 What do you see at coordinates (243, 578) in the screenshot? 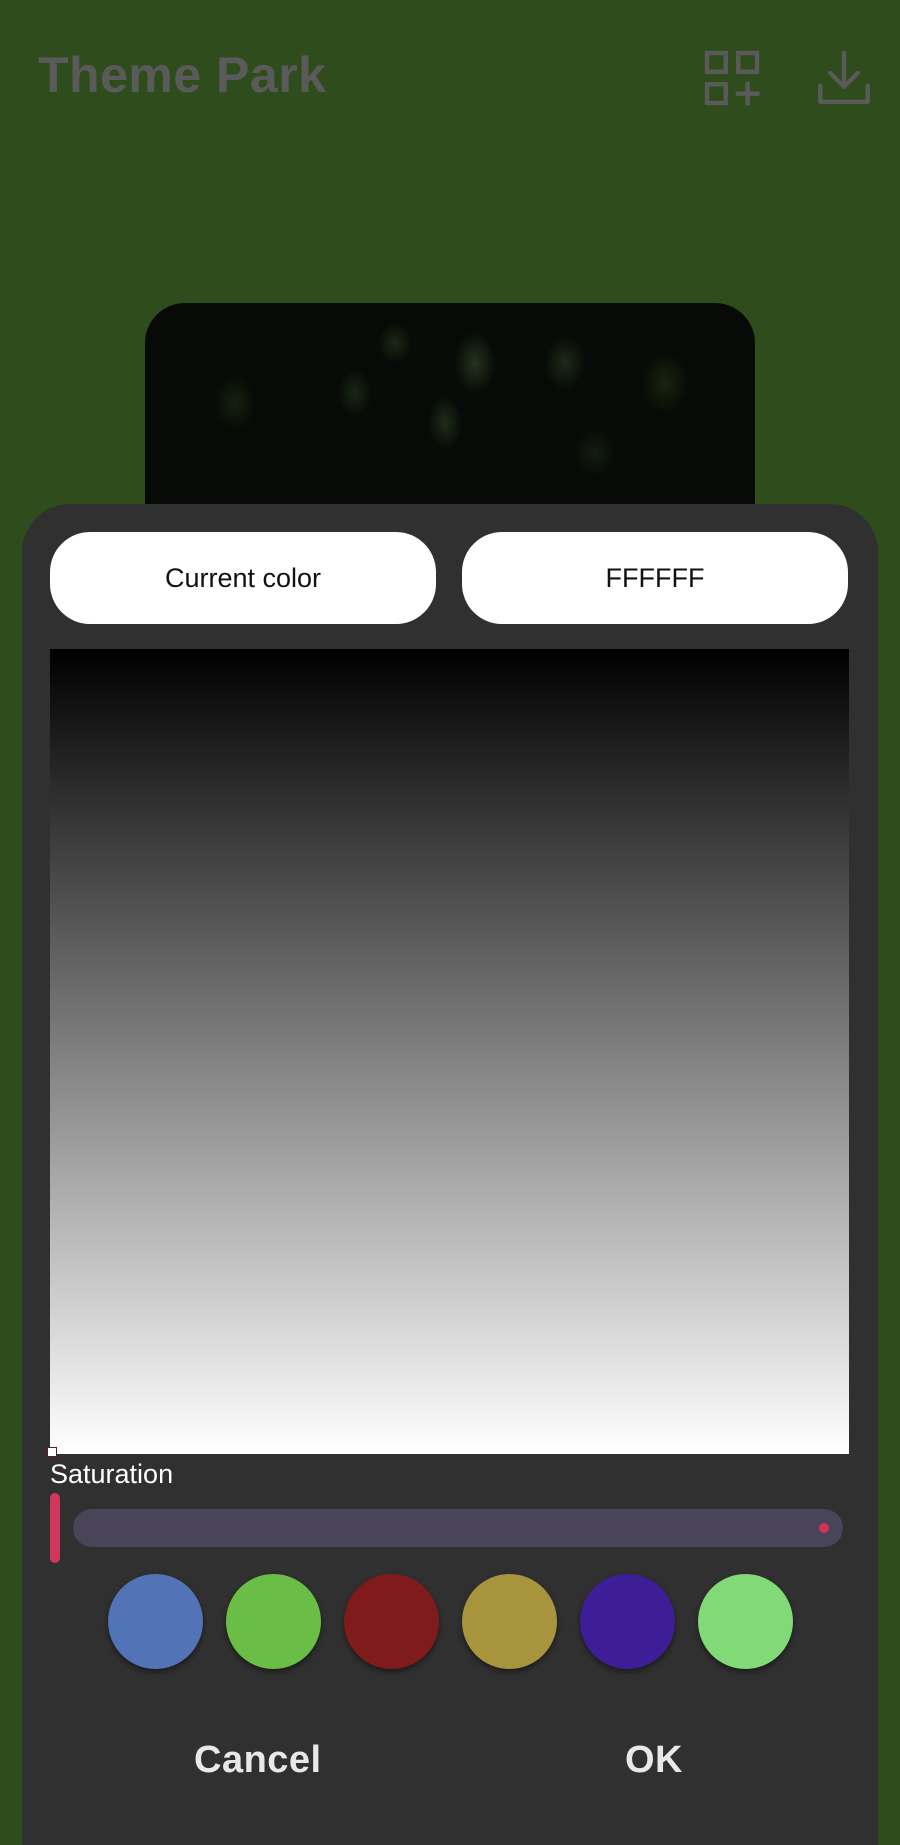
I see `current-color-button: Current color` at bounding box center [243, 578].